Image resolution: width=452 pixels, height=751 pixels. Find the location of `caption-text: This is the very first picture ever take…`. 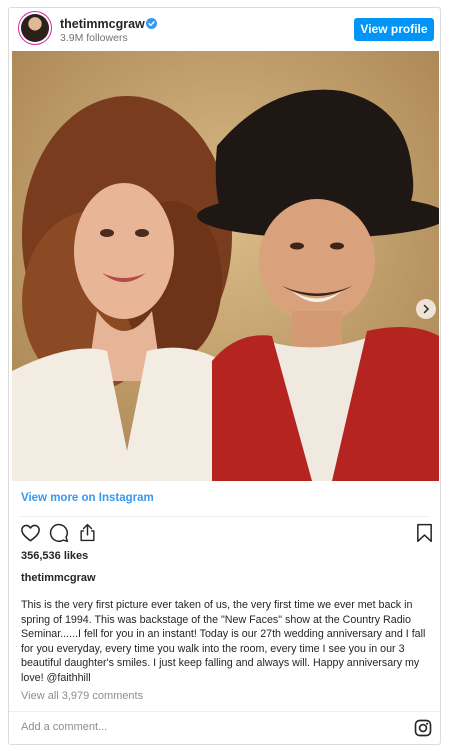

caption-text: This is the very first picture ever take… is located at coordinates (223, 641).